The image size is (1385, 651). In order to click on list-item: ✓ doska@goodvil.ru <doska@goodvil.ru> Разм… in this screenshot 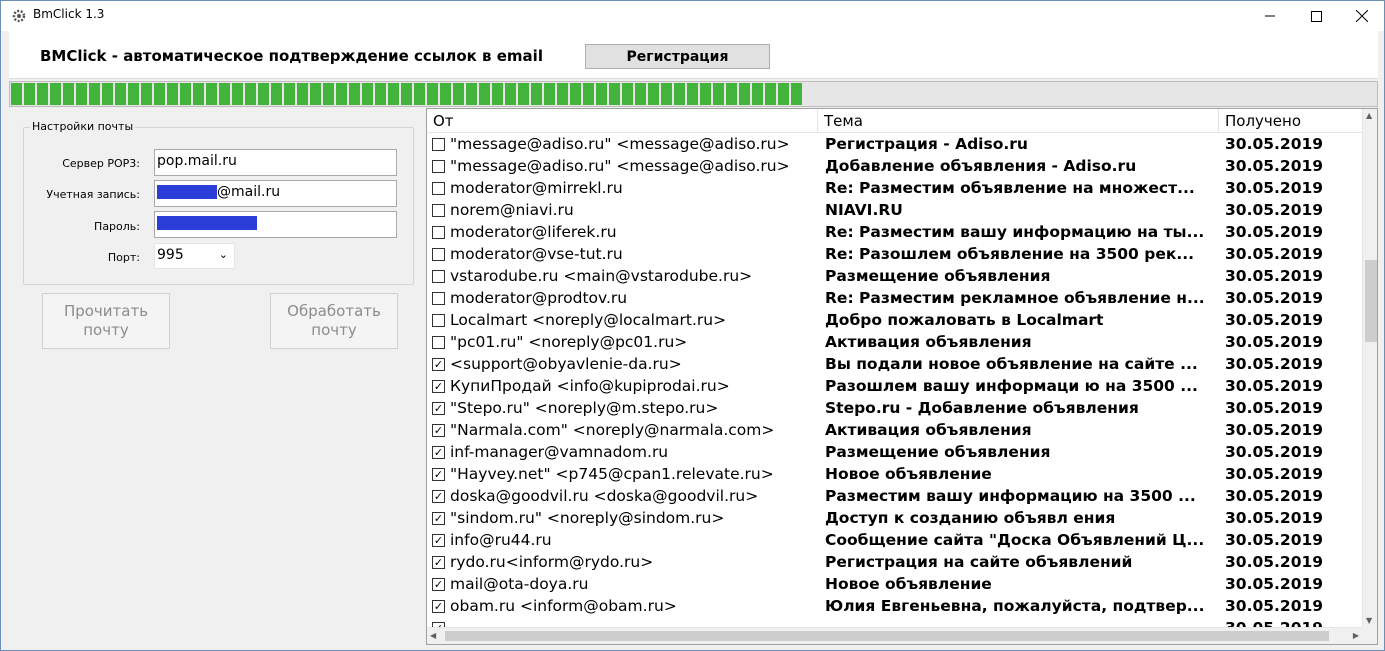, I will do `click(894, 496)`.